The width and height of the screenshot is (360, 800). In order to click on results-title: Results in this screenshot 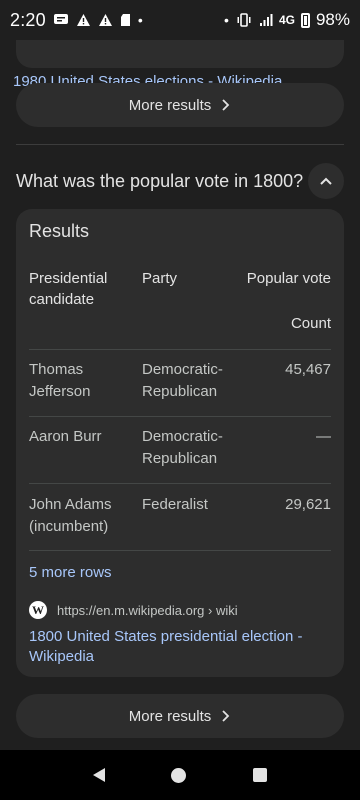, I will do `click(59, 231)`.